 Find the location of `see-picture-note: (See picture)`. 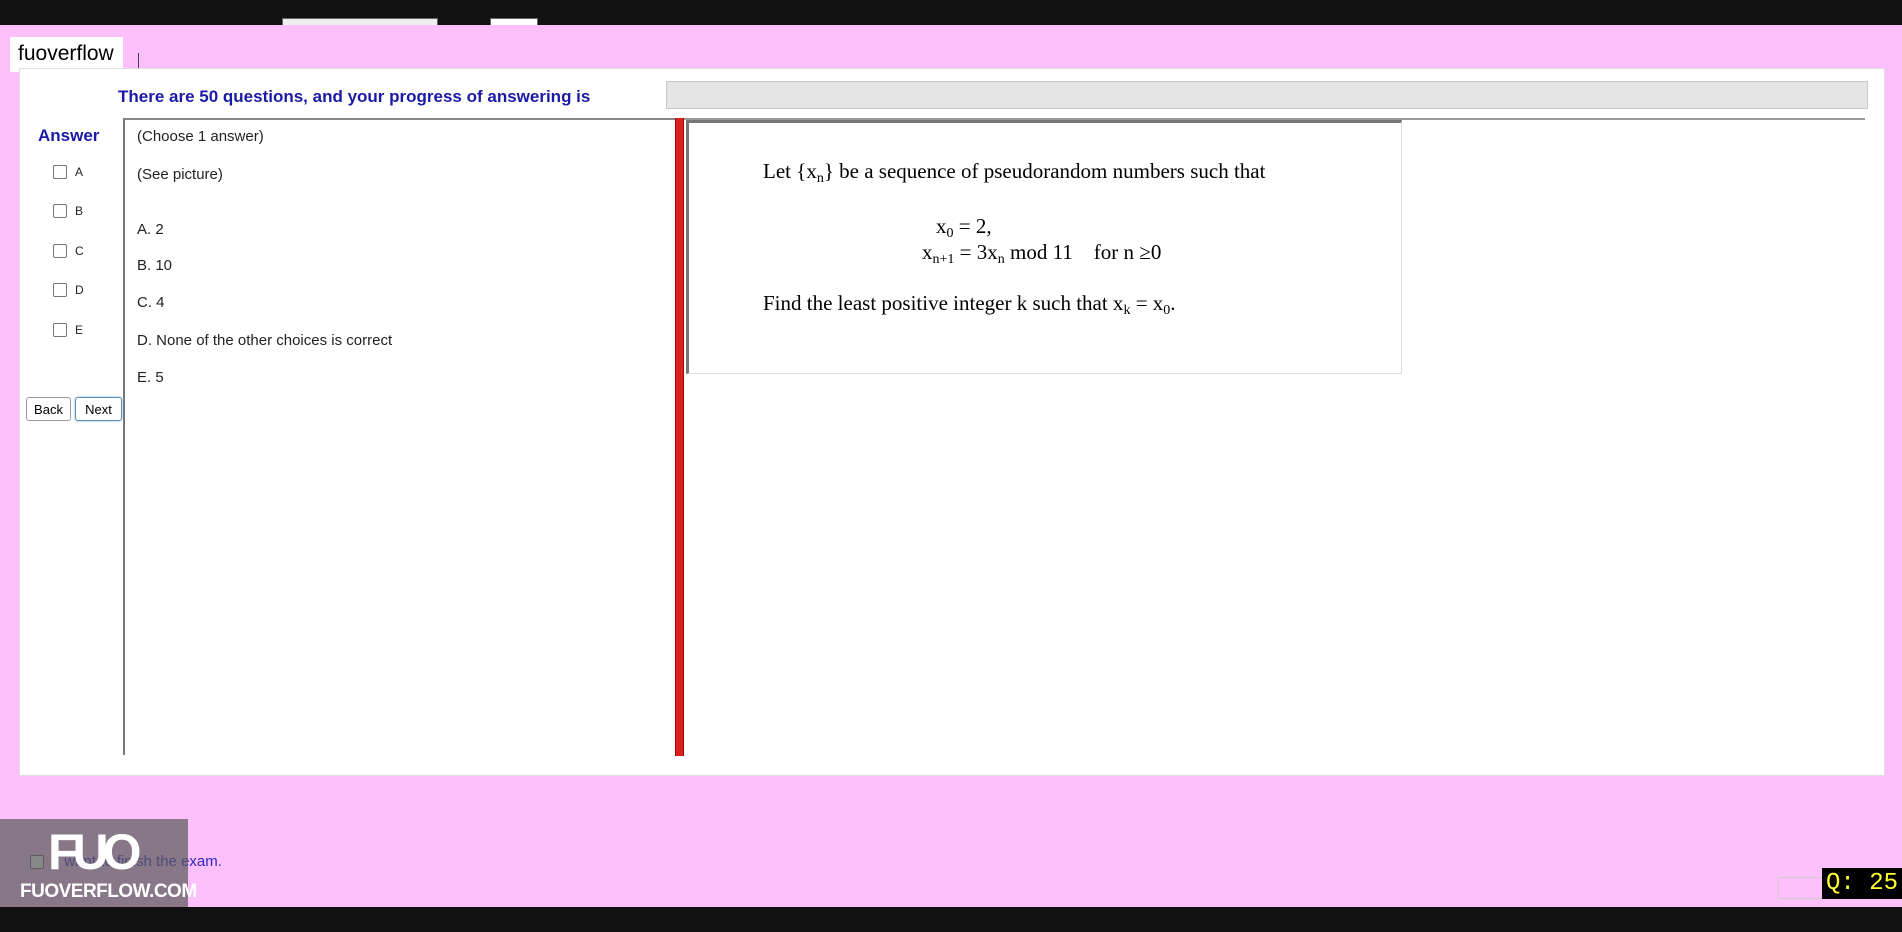

see-picture-note: (See picture) is located at coordinates (180, 174).